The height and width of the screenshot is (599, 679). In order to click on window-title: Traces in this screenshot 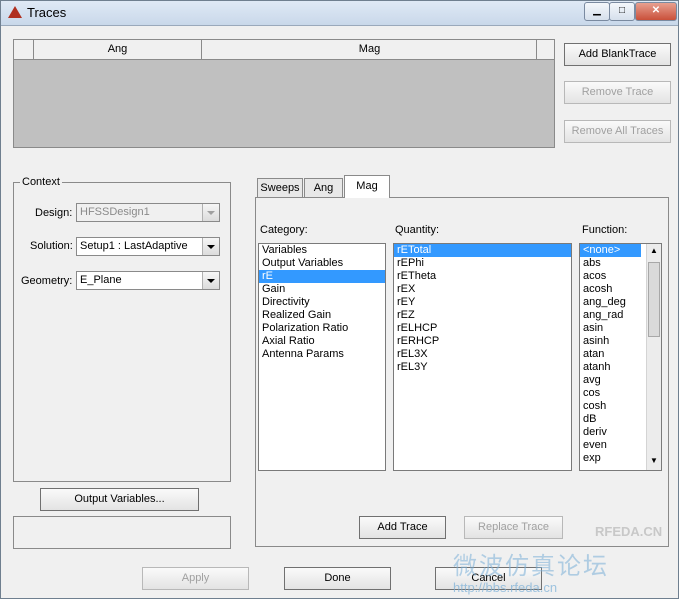, I will do `click(47, 12)`.